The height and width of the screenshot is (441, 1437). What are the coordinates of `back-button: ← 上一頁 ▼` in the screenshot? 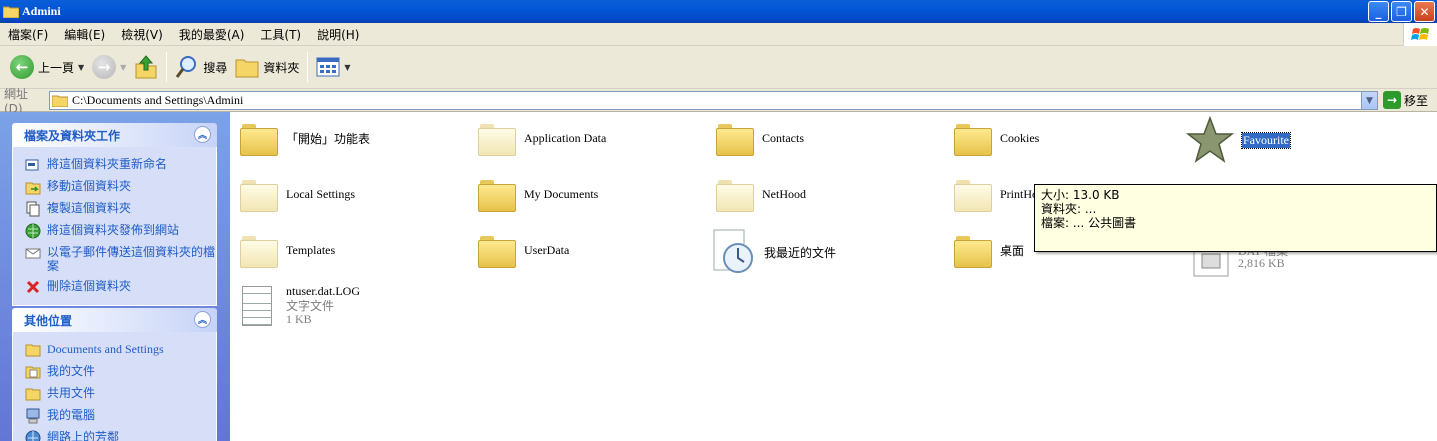 It's located at (47, 67).